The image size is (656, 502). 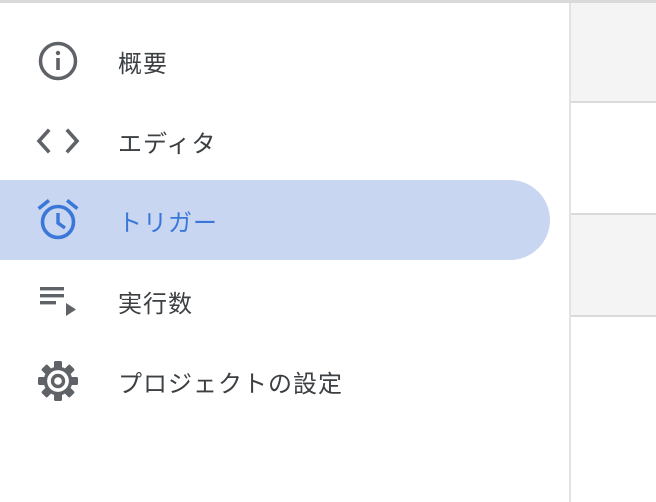 I want to click on sidebar-item-label: 概要, so click(x=143, y=63).